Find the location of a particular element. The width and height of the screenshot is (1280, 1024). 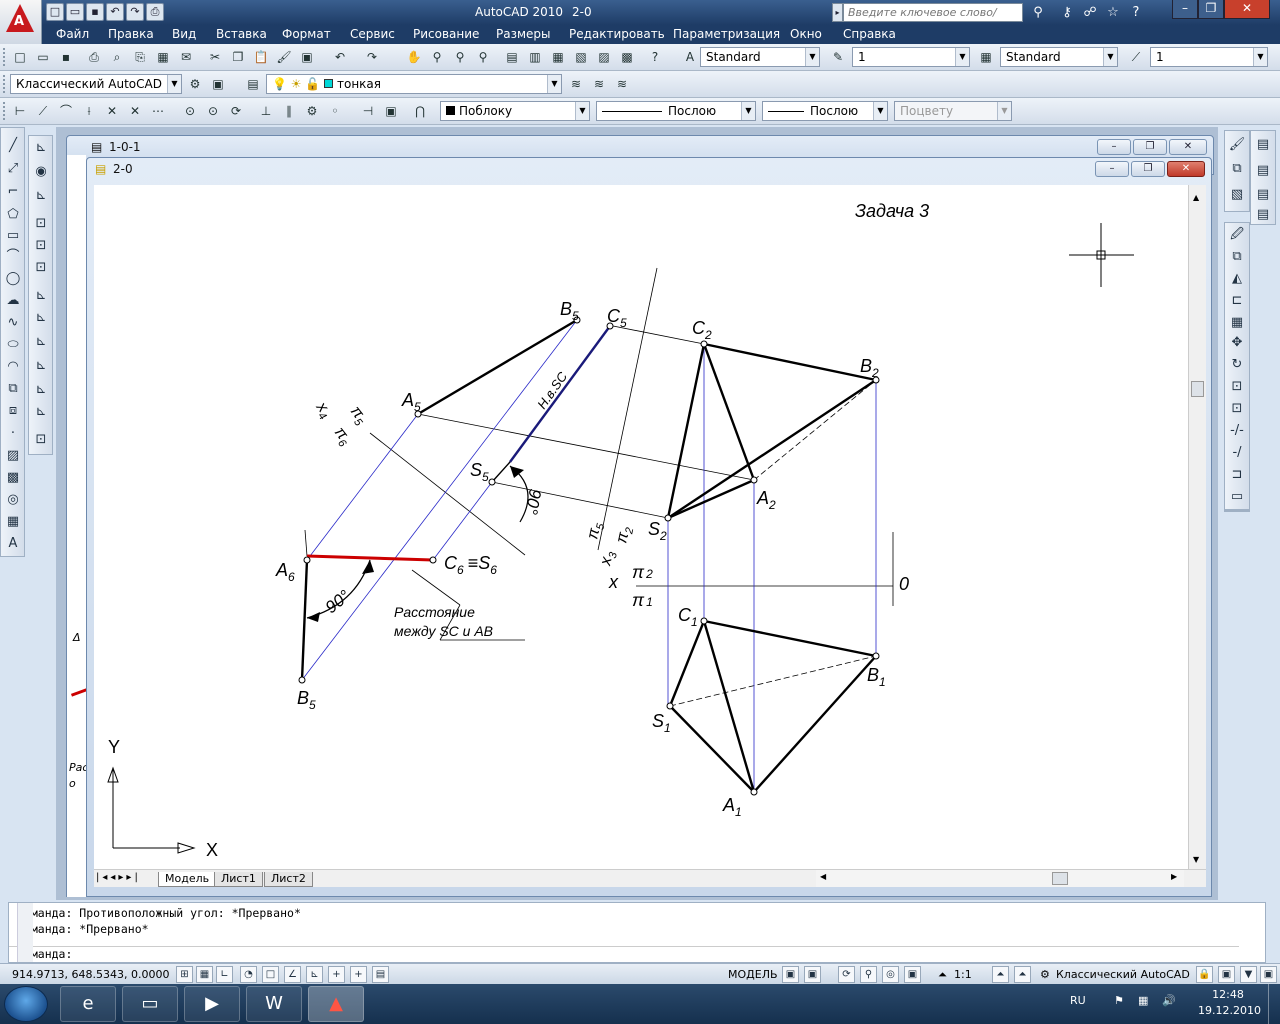

edit-hatch-icon: ⧉ is located at coordinates (1237, 169).